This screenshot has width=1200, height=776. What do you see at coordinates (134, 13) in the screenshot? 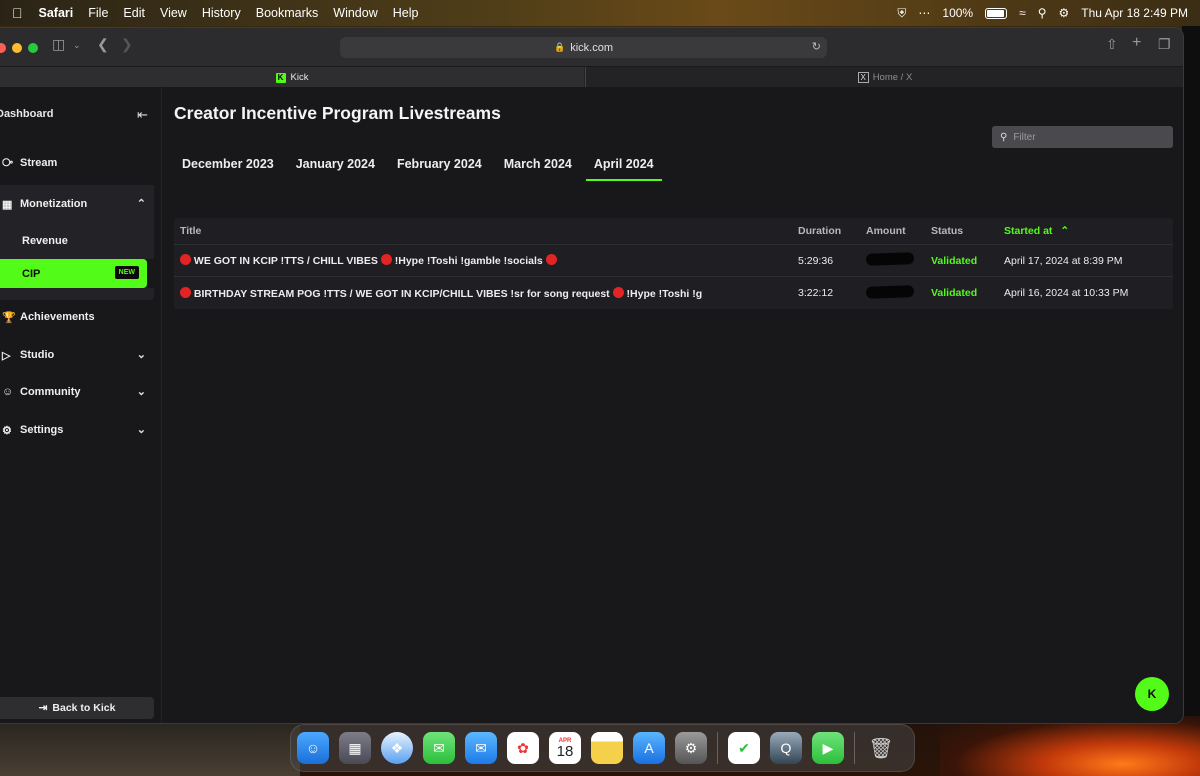
I see `menu-edit: Edit` at bounding box center [134, 13].